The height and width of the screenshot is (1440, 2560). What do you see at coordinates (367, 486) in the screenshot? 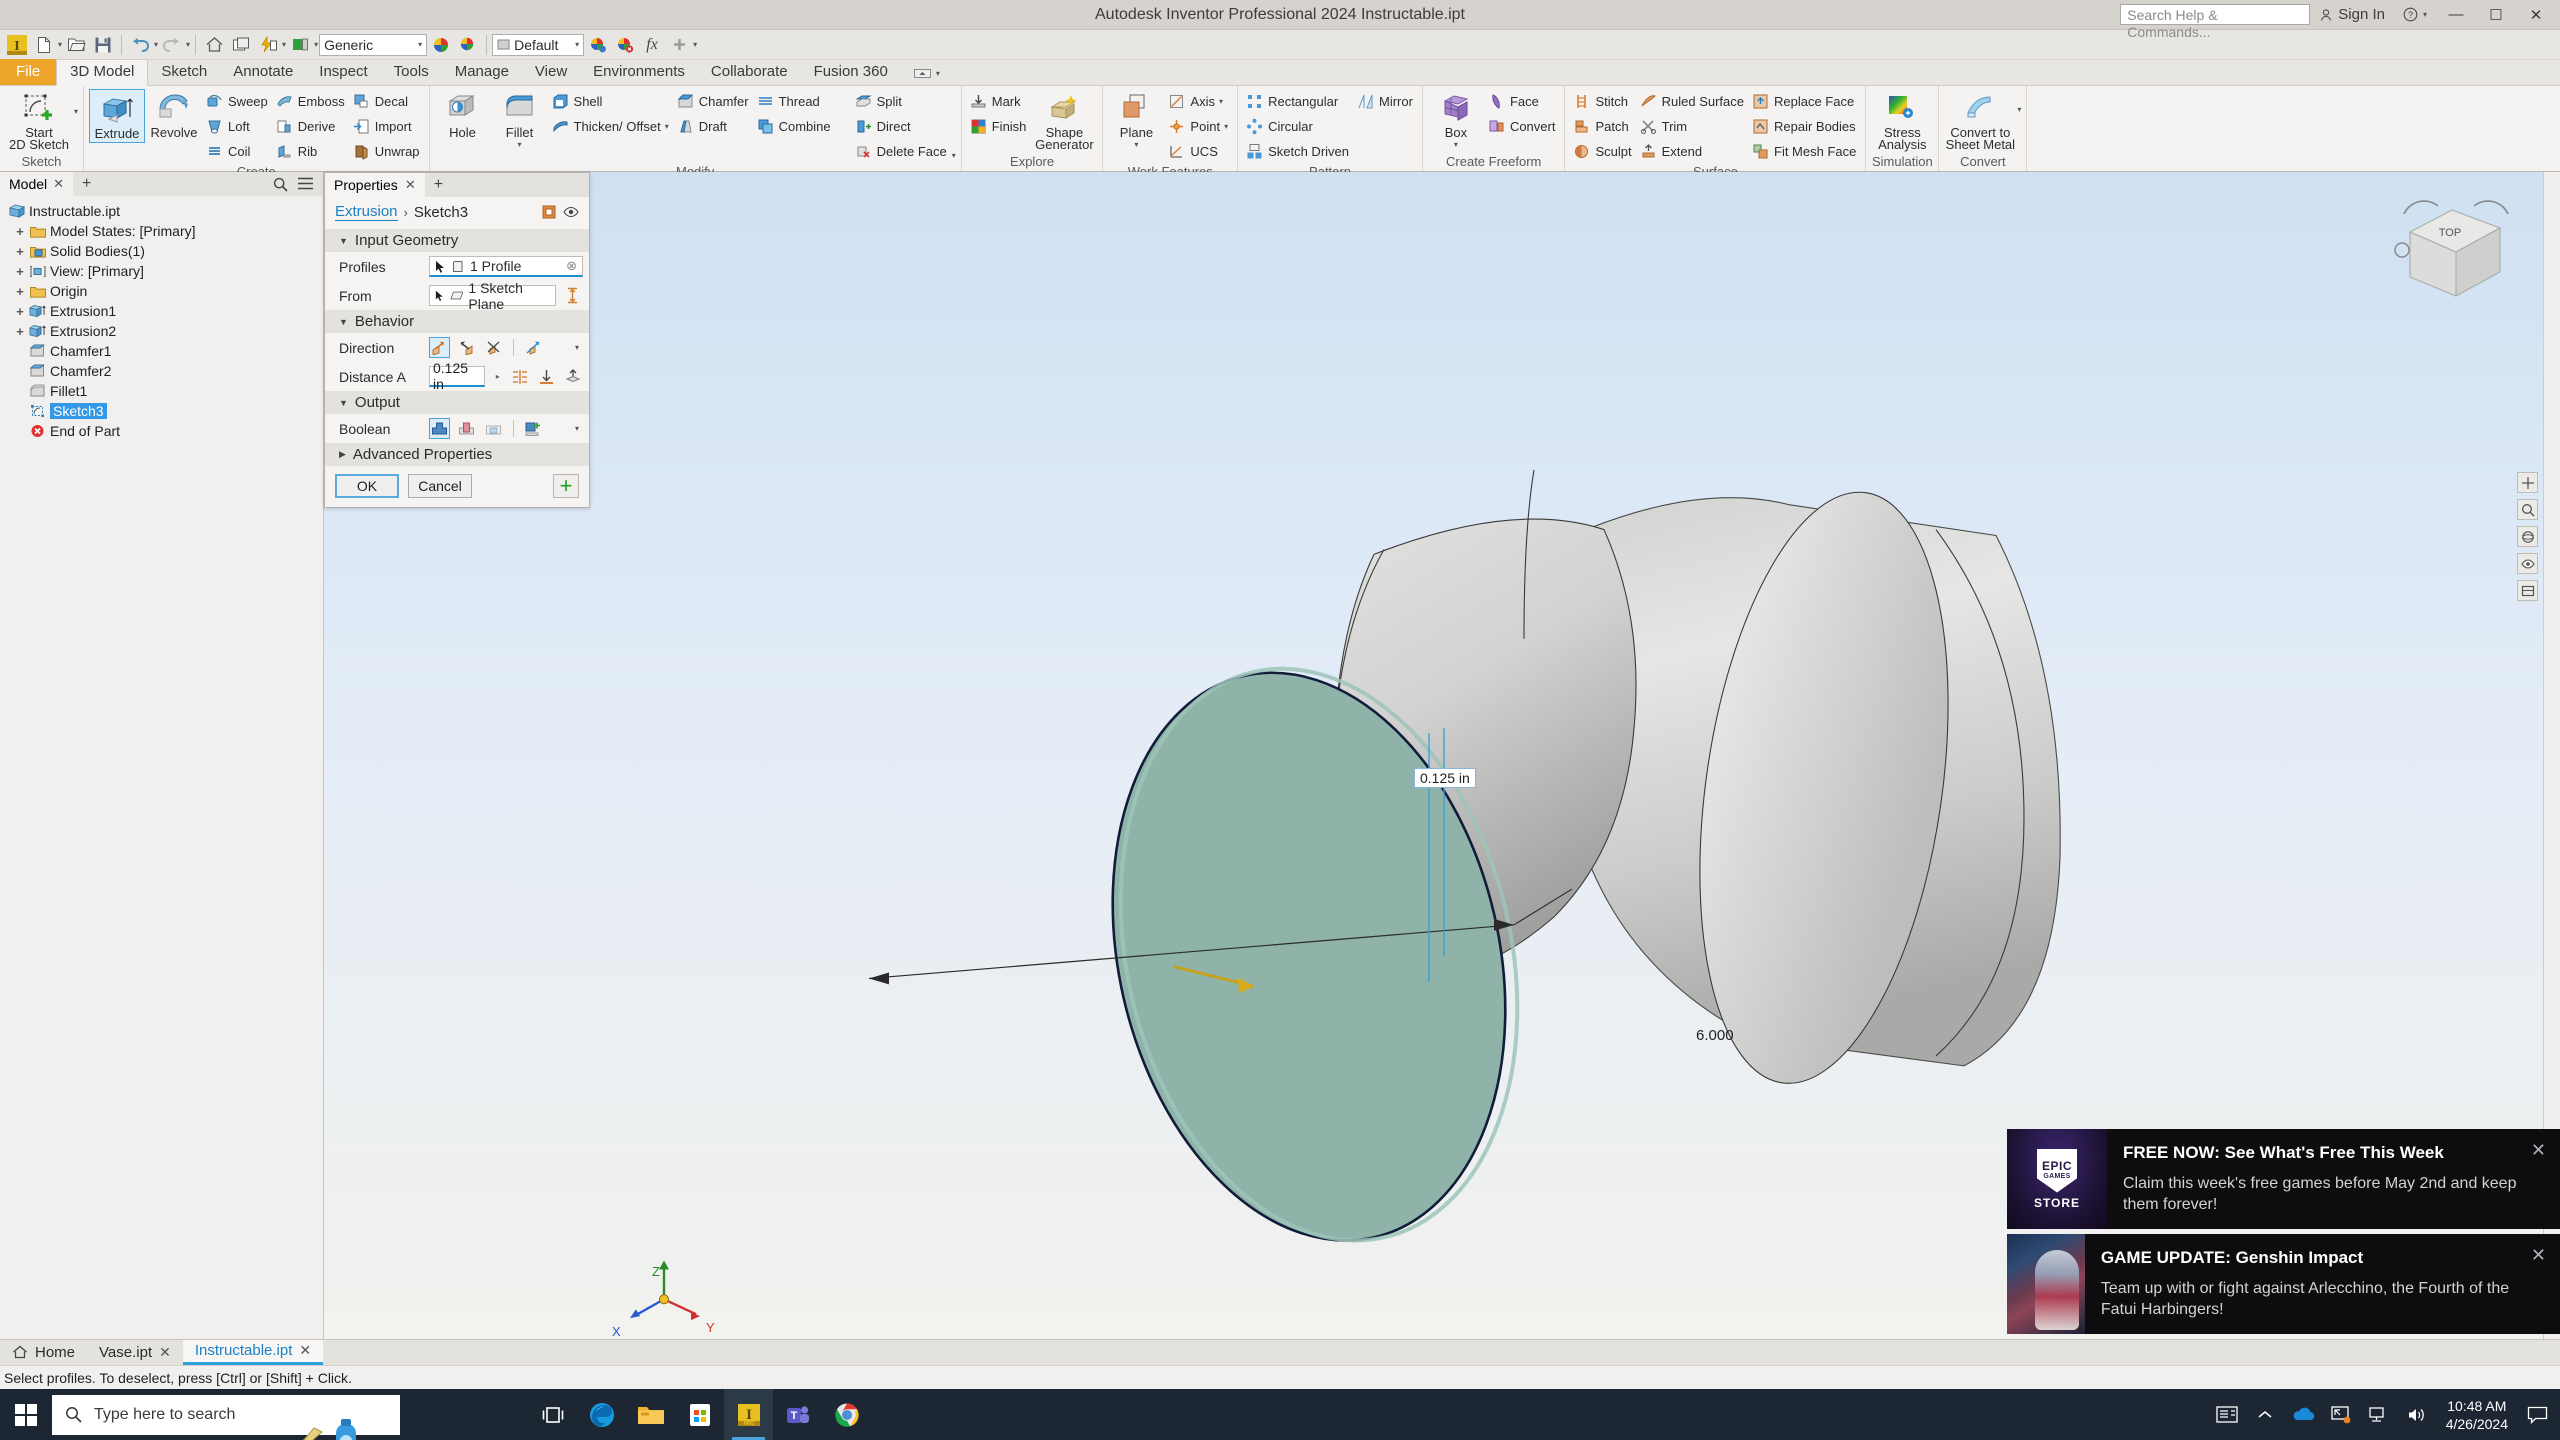
I see `ok-button: OK` at bounding box center [367, 486].